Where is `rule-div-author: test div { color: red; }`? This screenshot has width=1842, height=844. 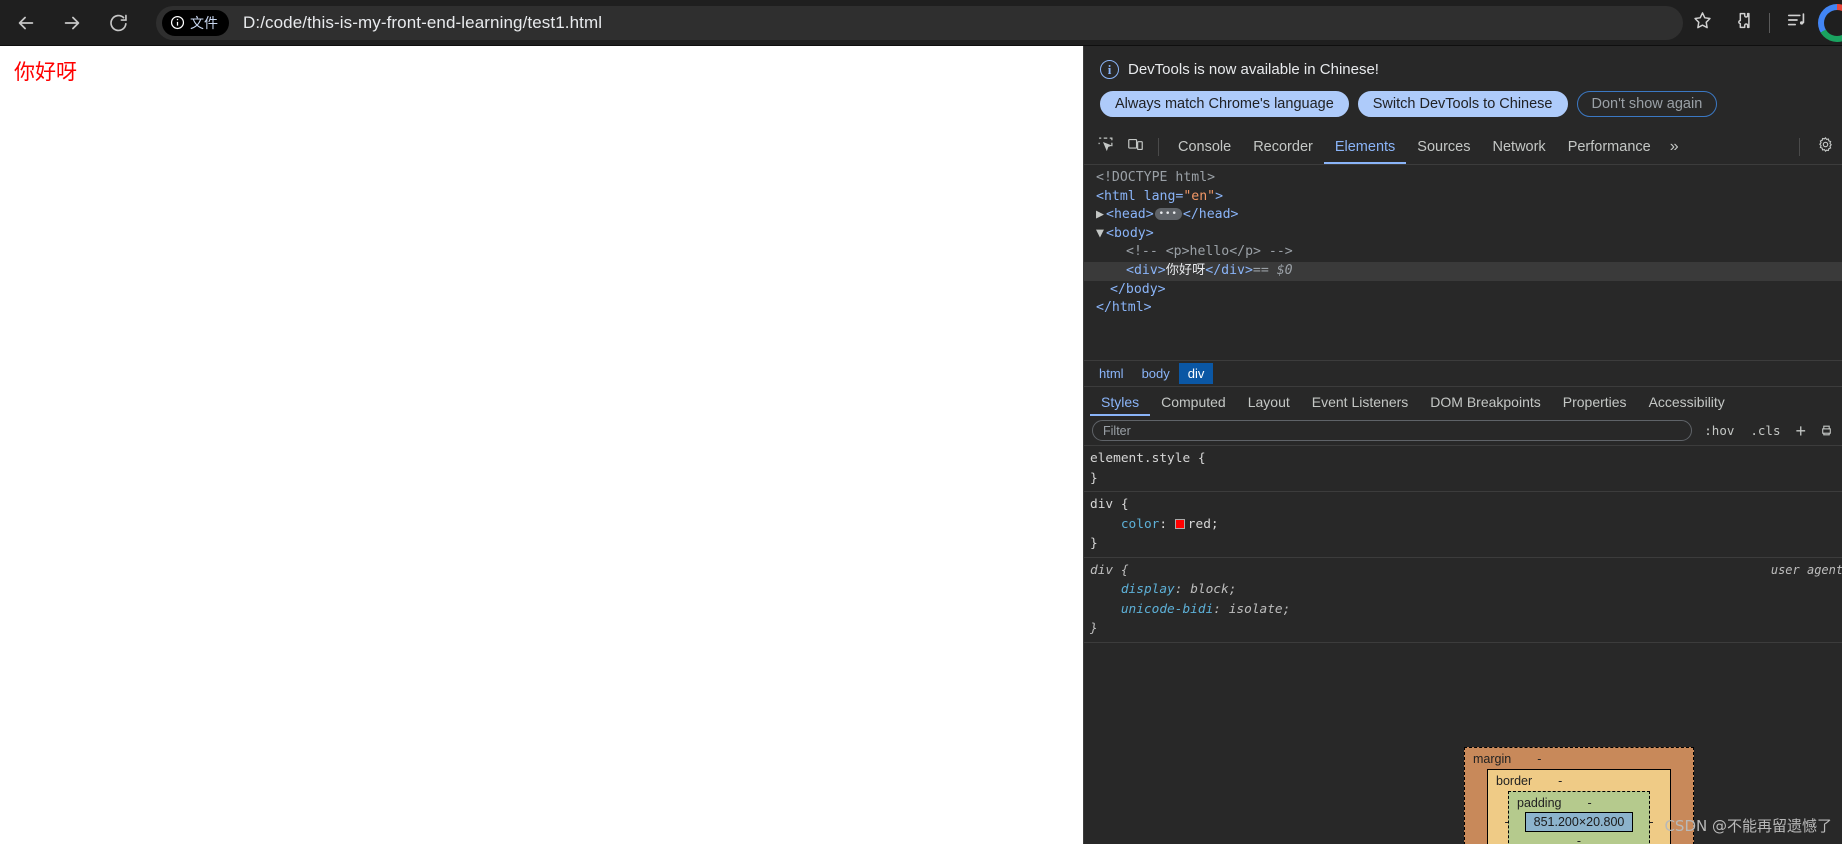
rule-div-author: test div { color: red; } is located at coordinates (1463, 525).